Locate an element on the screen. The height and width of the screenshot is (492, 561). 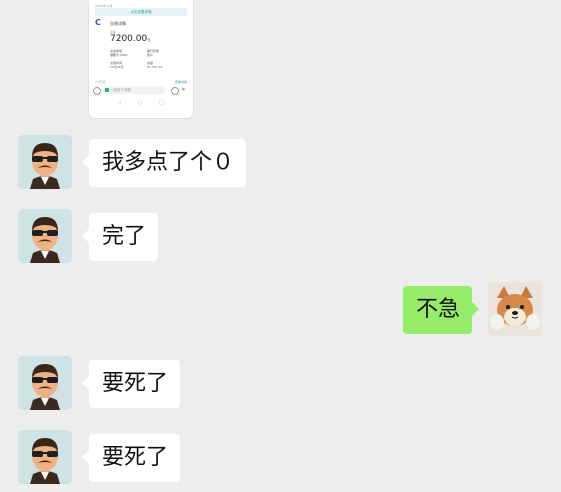
self-avatar is located at coordinates (515, 309).